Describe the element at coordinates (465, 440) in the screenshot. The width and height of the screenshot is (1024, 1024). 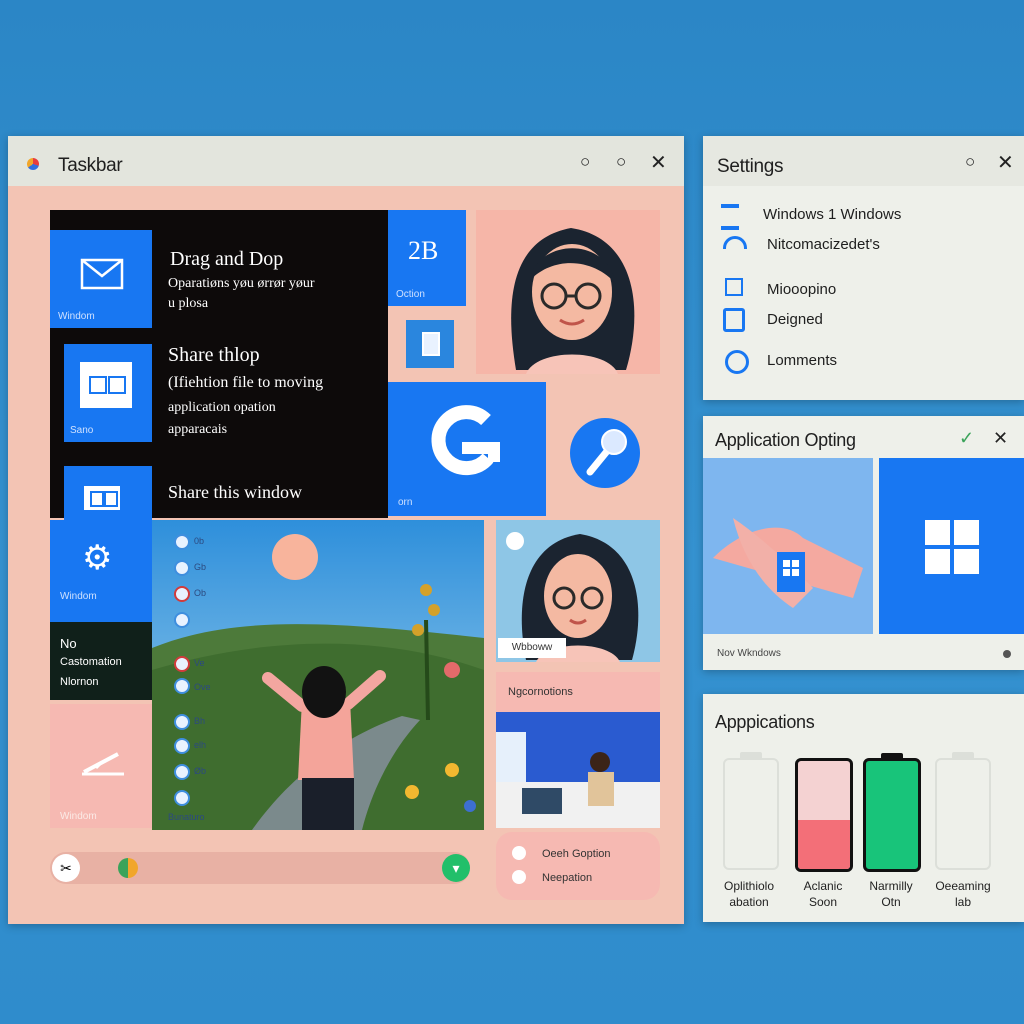
I see `g-logo-icon` at that location.